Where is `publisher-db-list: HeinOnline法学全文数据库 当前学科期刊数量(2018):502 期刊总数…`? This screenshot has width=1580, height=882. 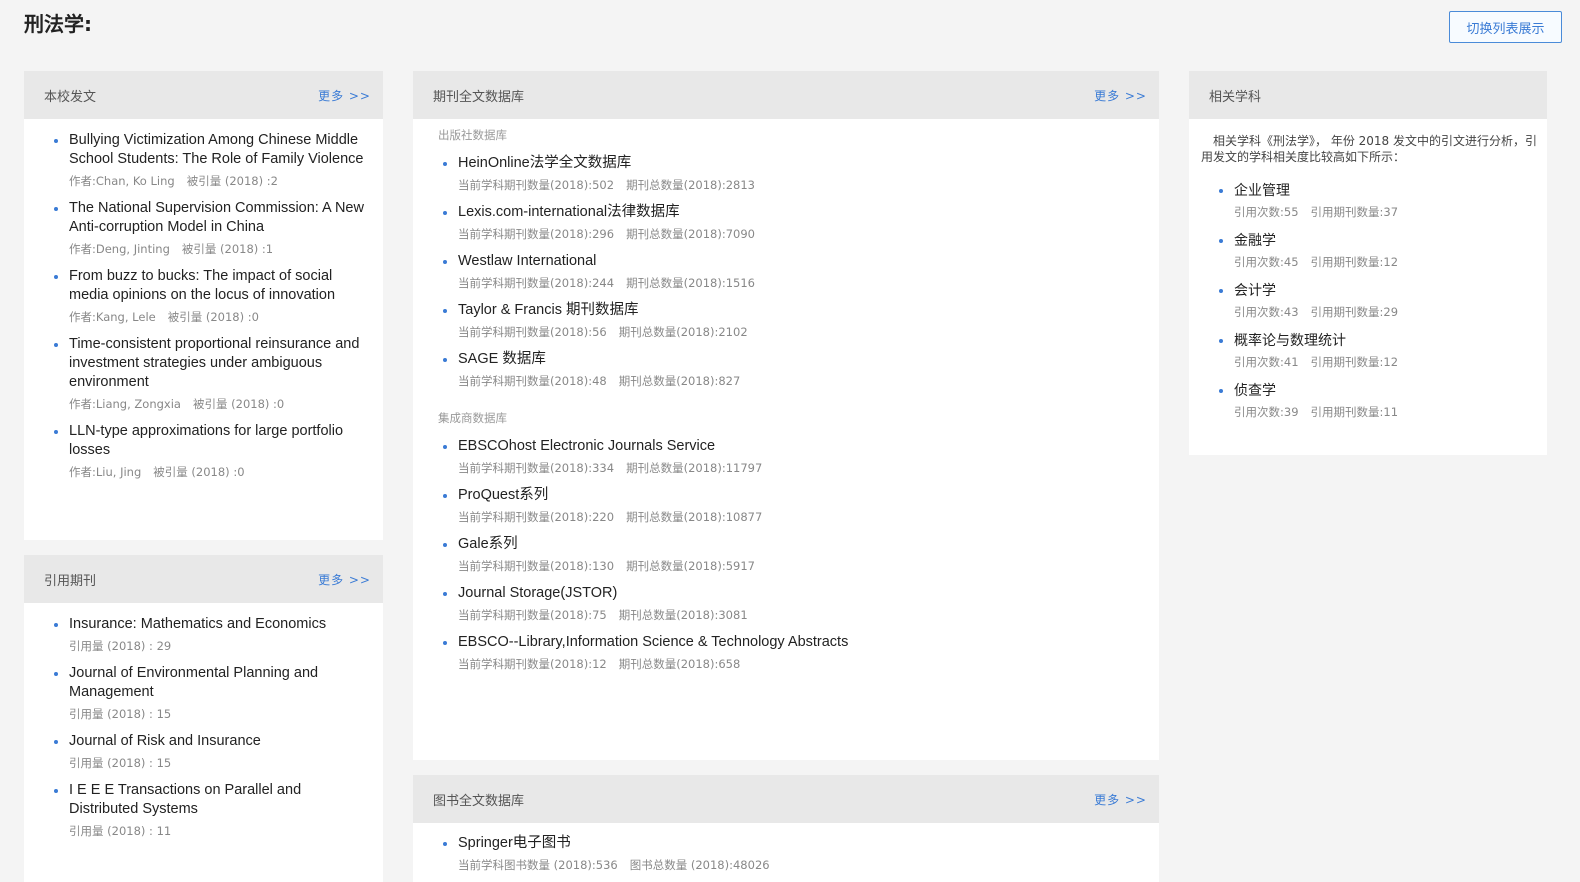 publisher-db-list: HeinOnline法学全文数据库 当前学科期刊数量(2018):502 期刊总数… is located at coordinates (786, 271).